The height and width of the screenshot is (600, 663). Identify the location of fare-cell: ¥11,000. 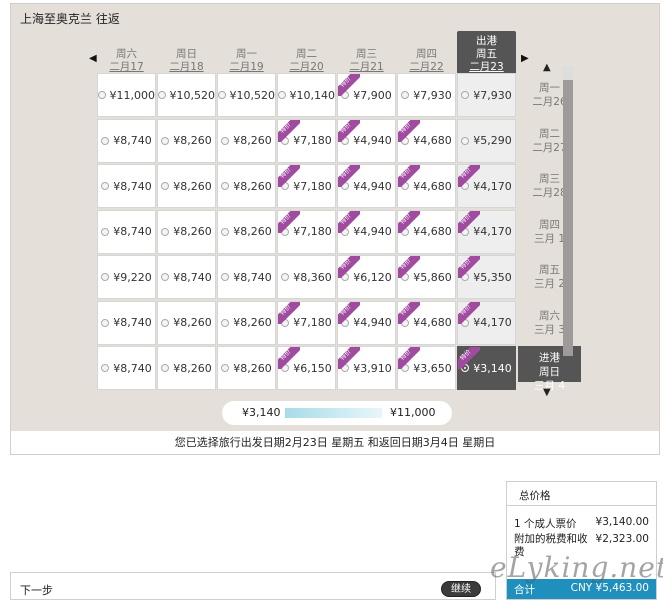
(126, 95).